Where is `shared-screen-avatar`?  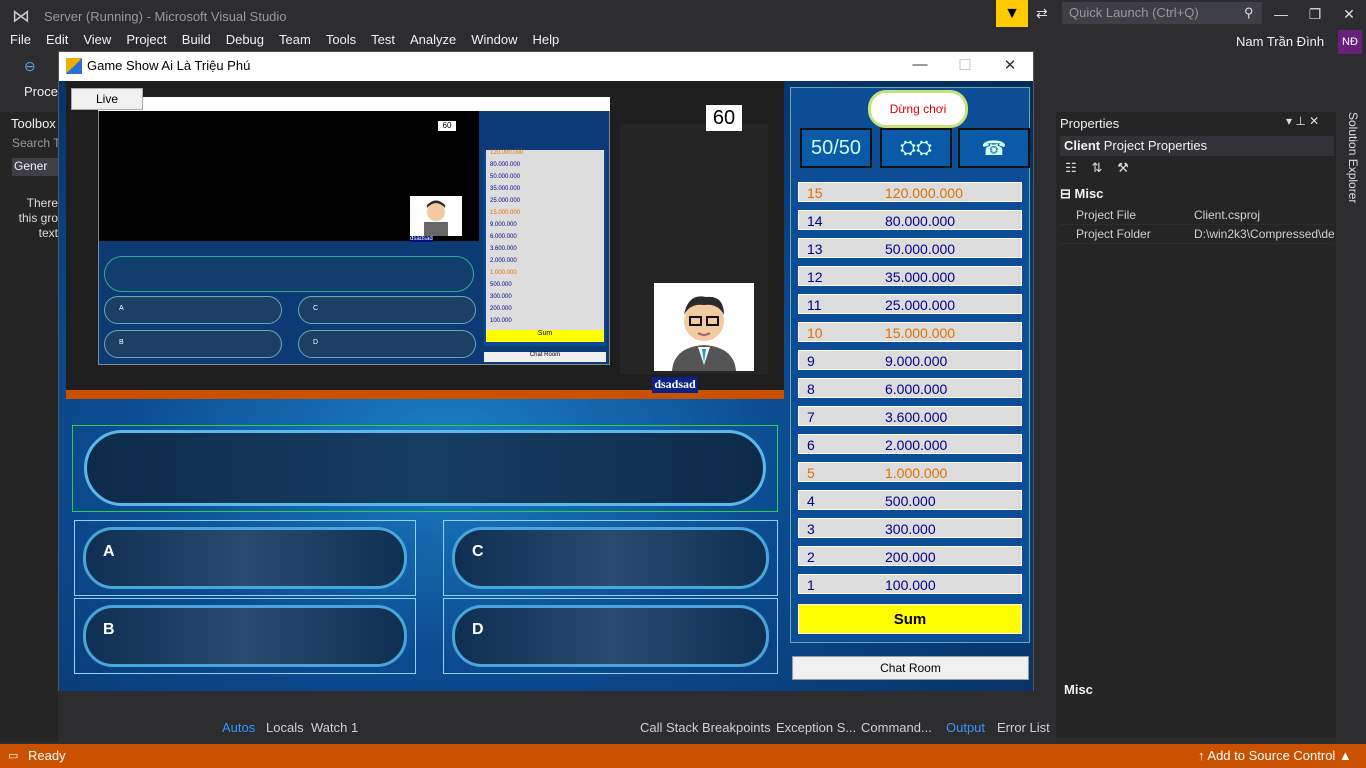 shared-screen-avatar is located at coordinates (436, 216).